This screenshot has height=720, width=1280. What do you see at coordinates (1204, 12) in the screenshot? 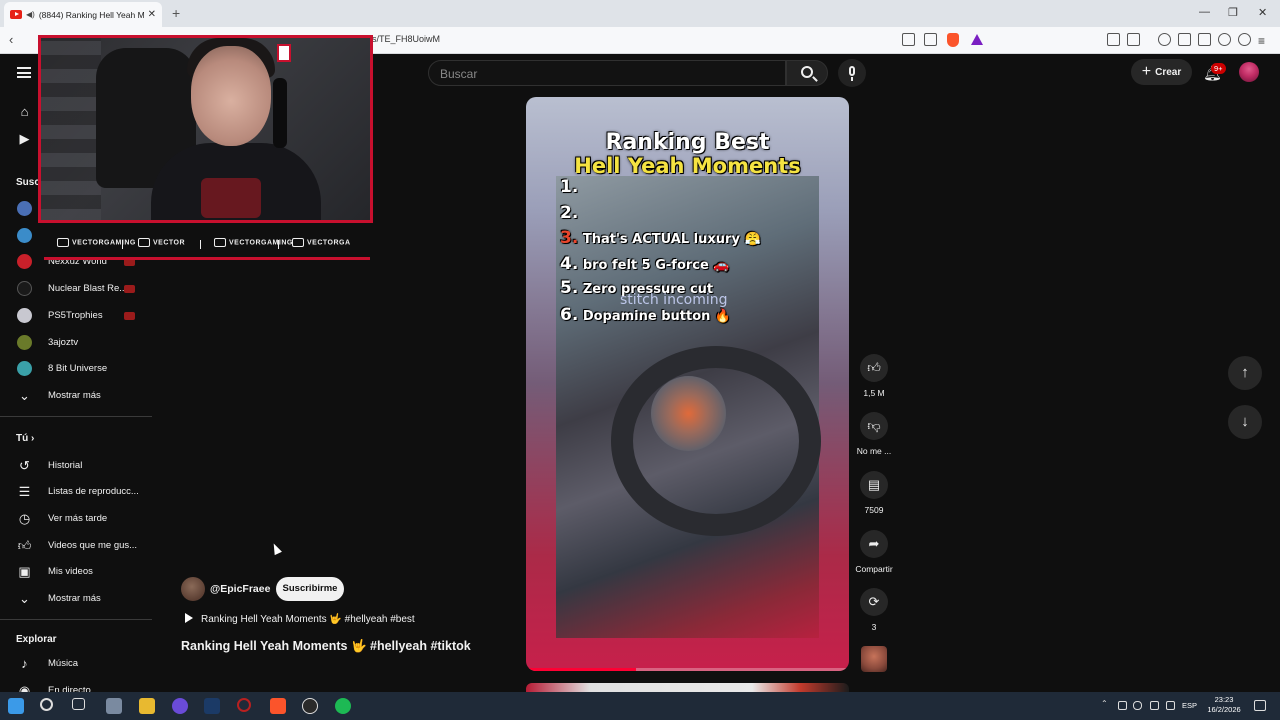
I see `minimize-icon: —` at bounding box center [1204, 12].